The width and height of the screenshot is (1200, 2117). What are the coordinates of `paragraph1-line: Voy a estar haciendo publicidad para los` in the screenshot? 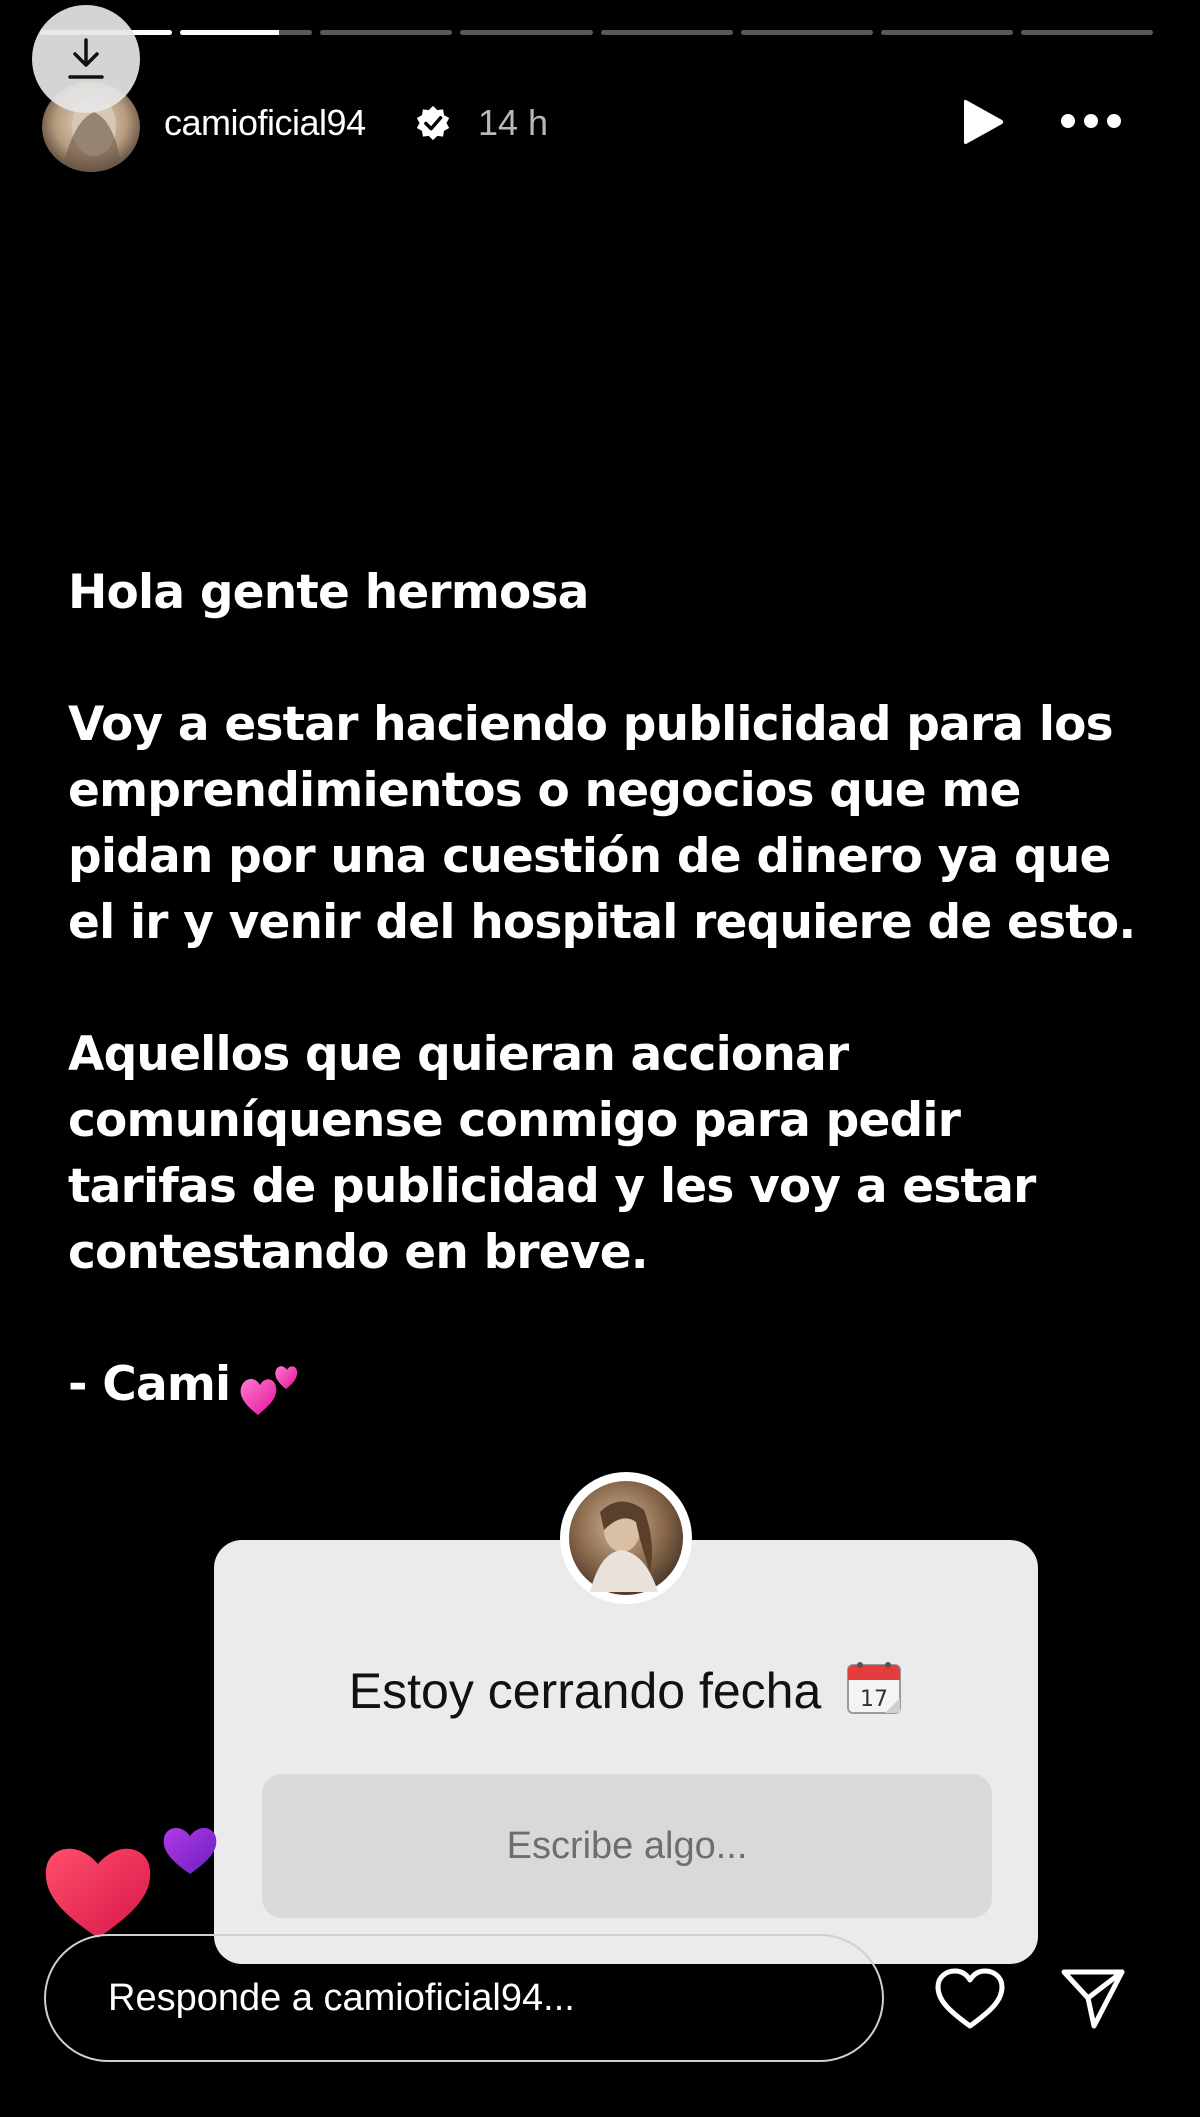 It's located at (591, 724).